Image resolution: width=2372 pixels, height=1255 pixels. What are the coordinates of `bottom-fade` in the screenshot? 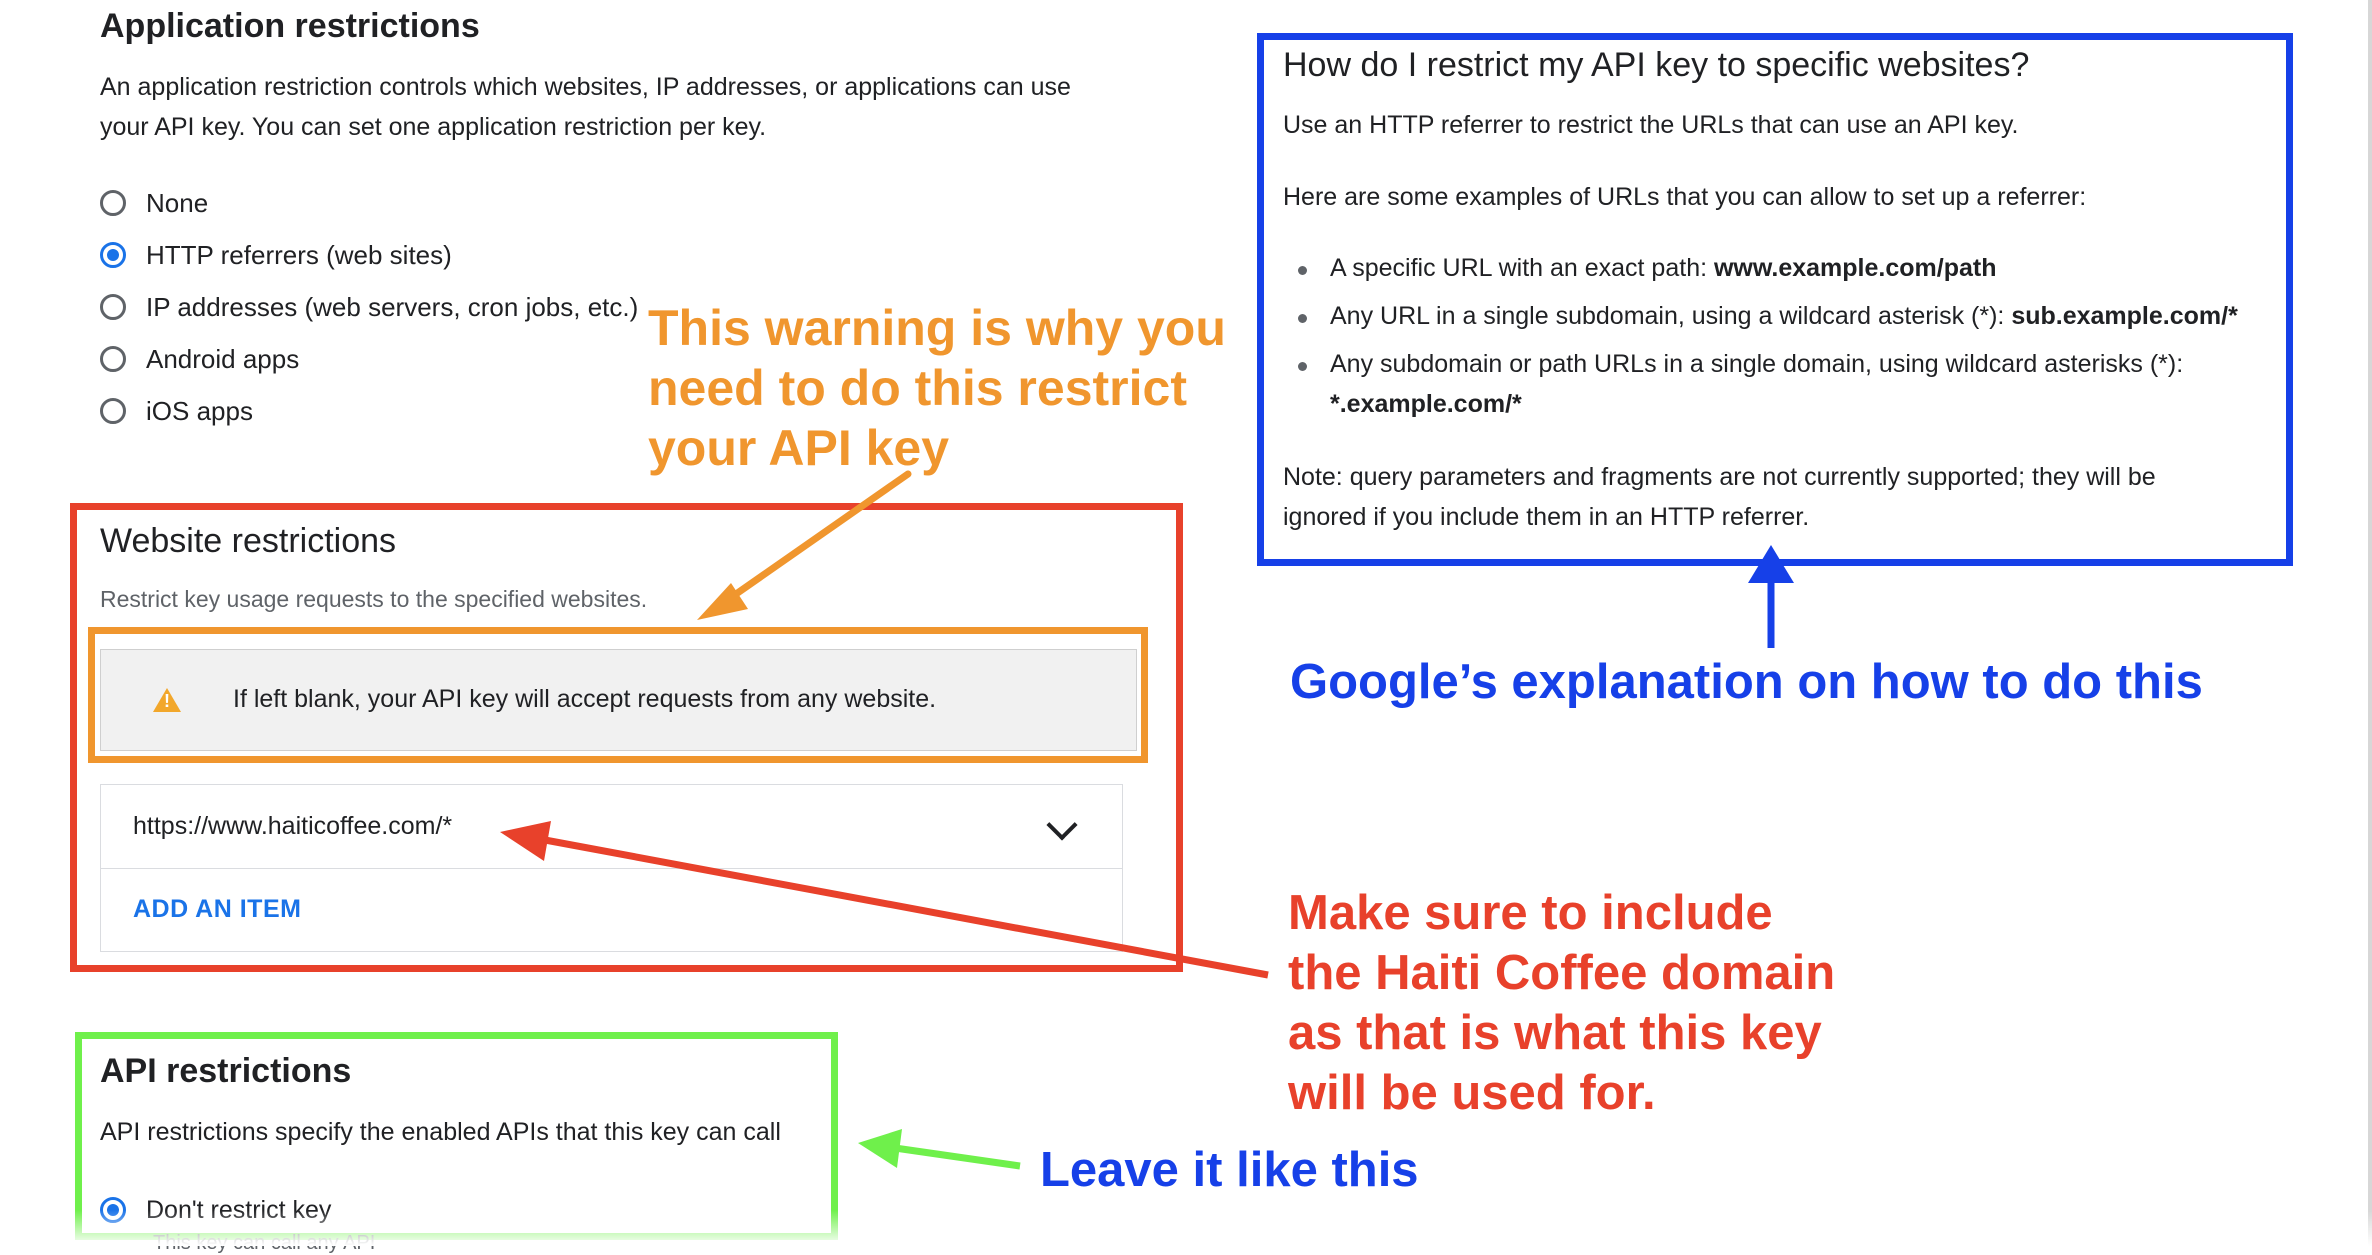 It's located at (1186, 1228).